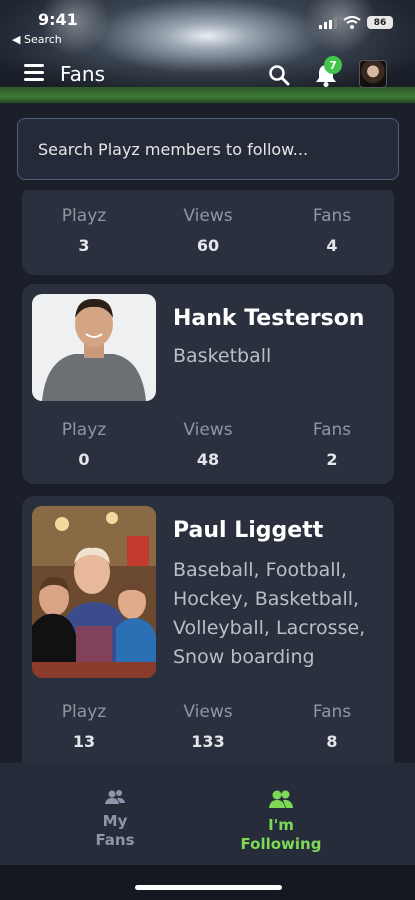 The width and height of the screenshot is (415, 900). Describe the element at coordinates (268, 318) in the screenshot. I see `member-name: Hank Testerson` at that location.